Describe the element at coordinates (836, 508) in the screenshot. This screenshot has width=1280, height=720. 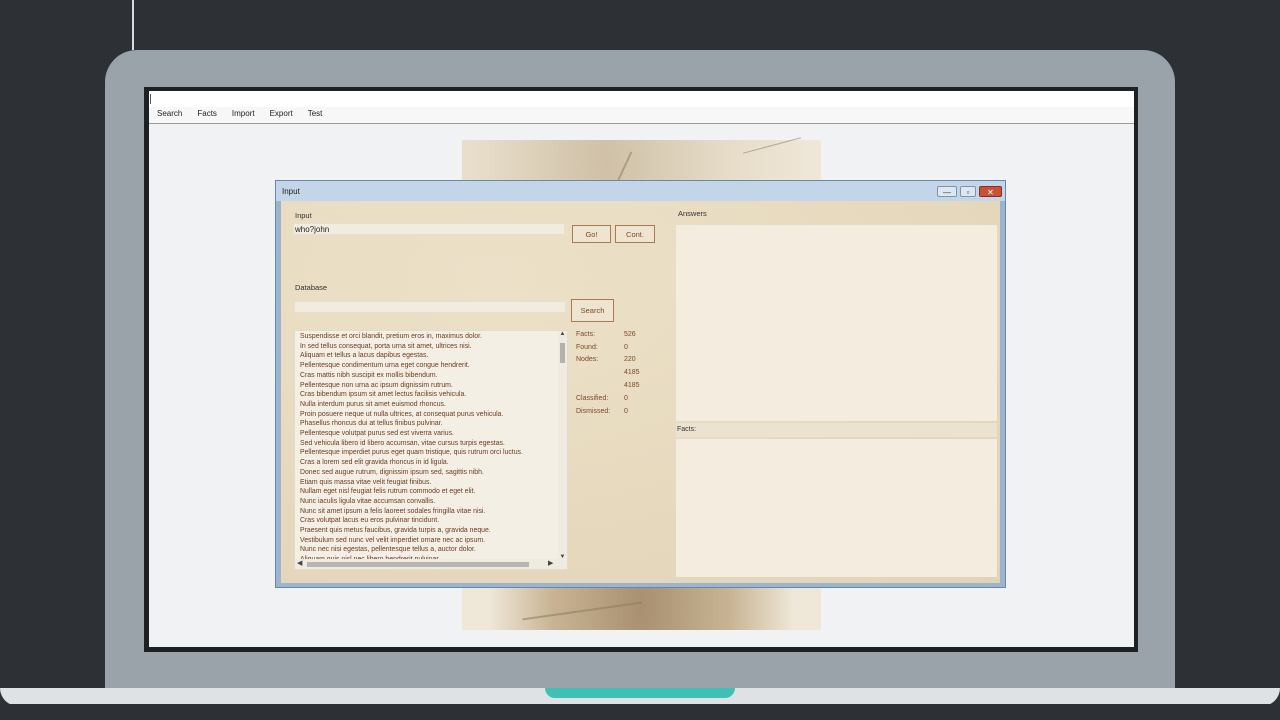
I see `facts-panel` at that location.